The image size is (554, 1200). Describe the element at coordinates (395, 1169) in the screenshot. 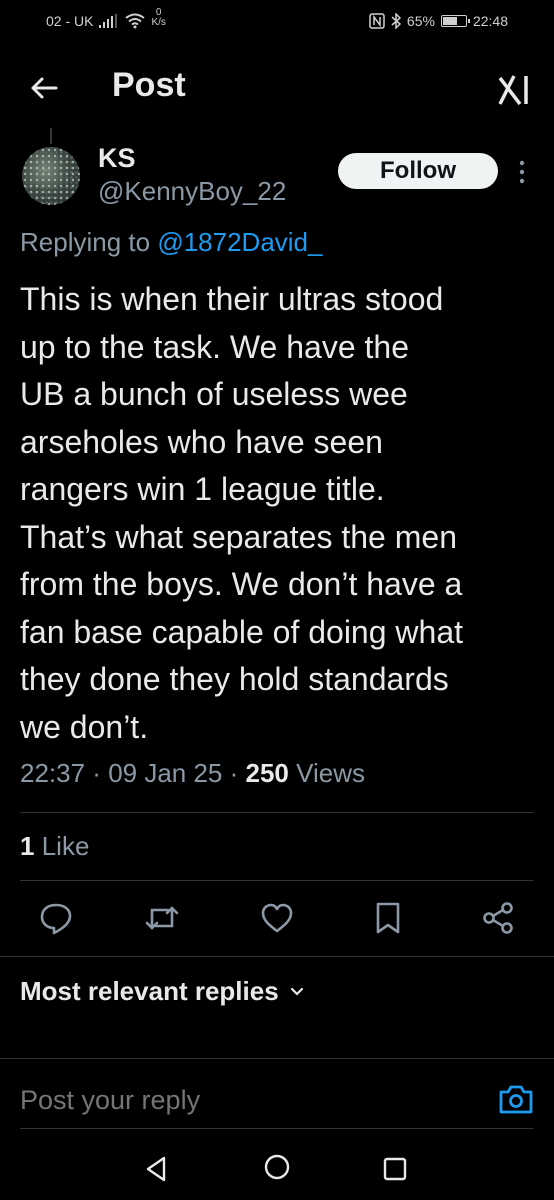

I see `nav-recents-icon` at that location.